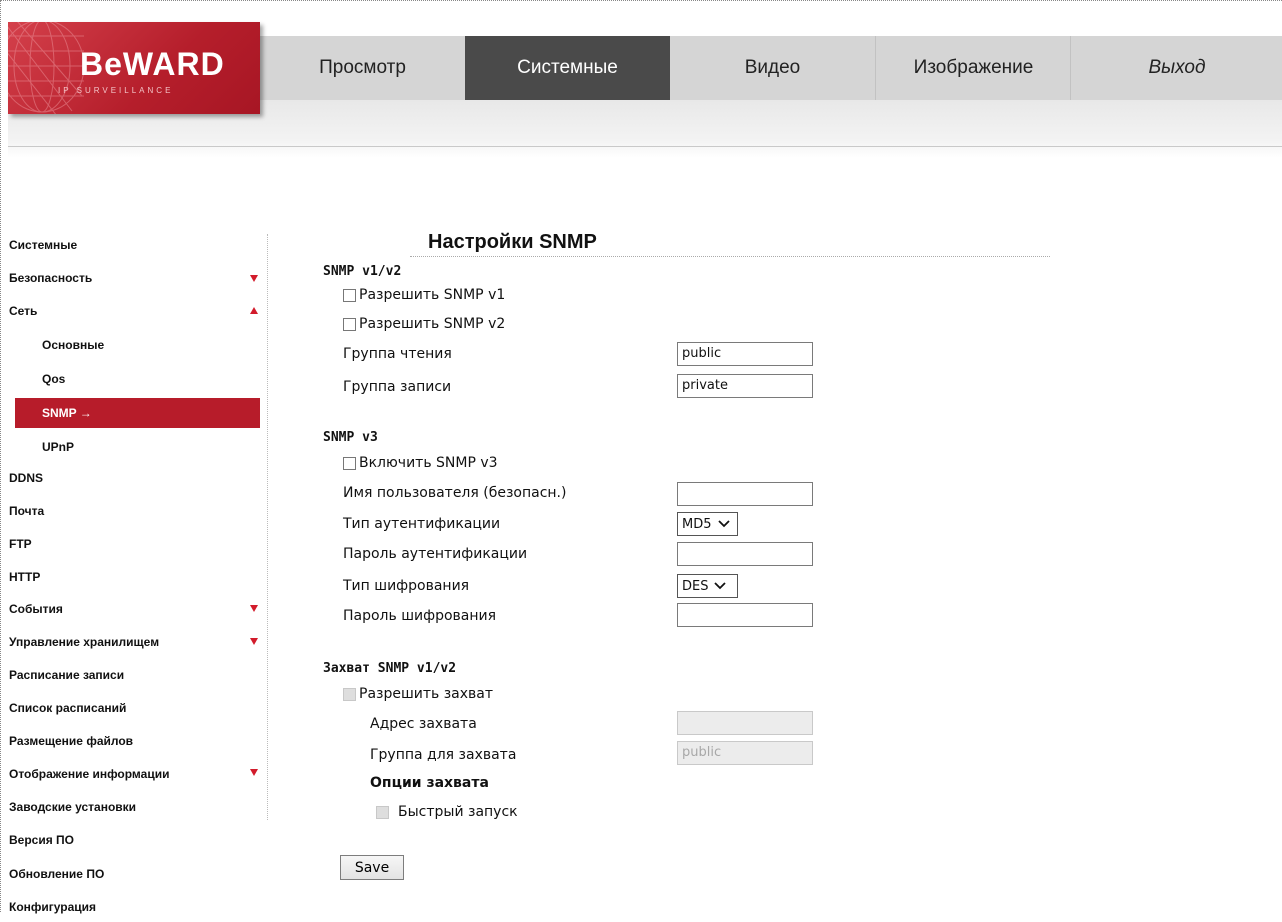 The width and height of the screenshot is (1282, 922). What do you see at coordinates (423, 724) in the screenshot?
I see `trap-address-label: Адрес захвата` at bounding box center [423, 724].